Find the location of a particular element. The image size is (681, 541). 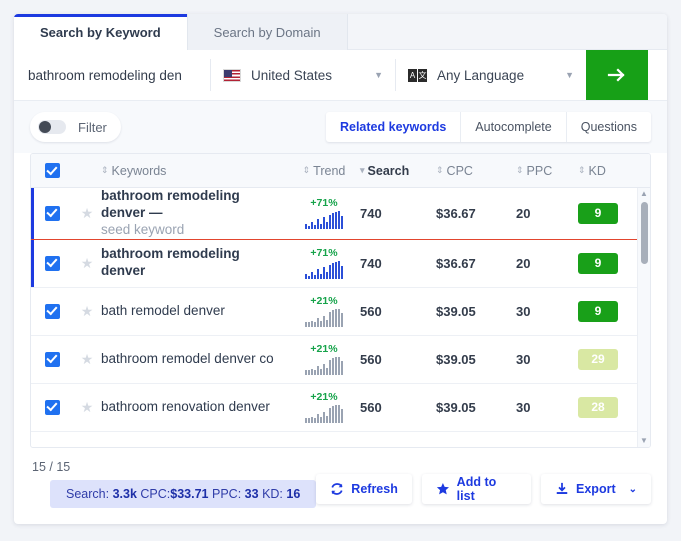

trend-percent: +71% is located at coordinates (324, 203).